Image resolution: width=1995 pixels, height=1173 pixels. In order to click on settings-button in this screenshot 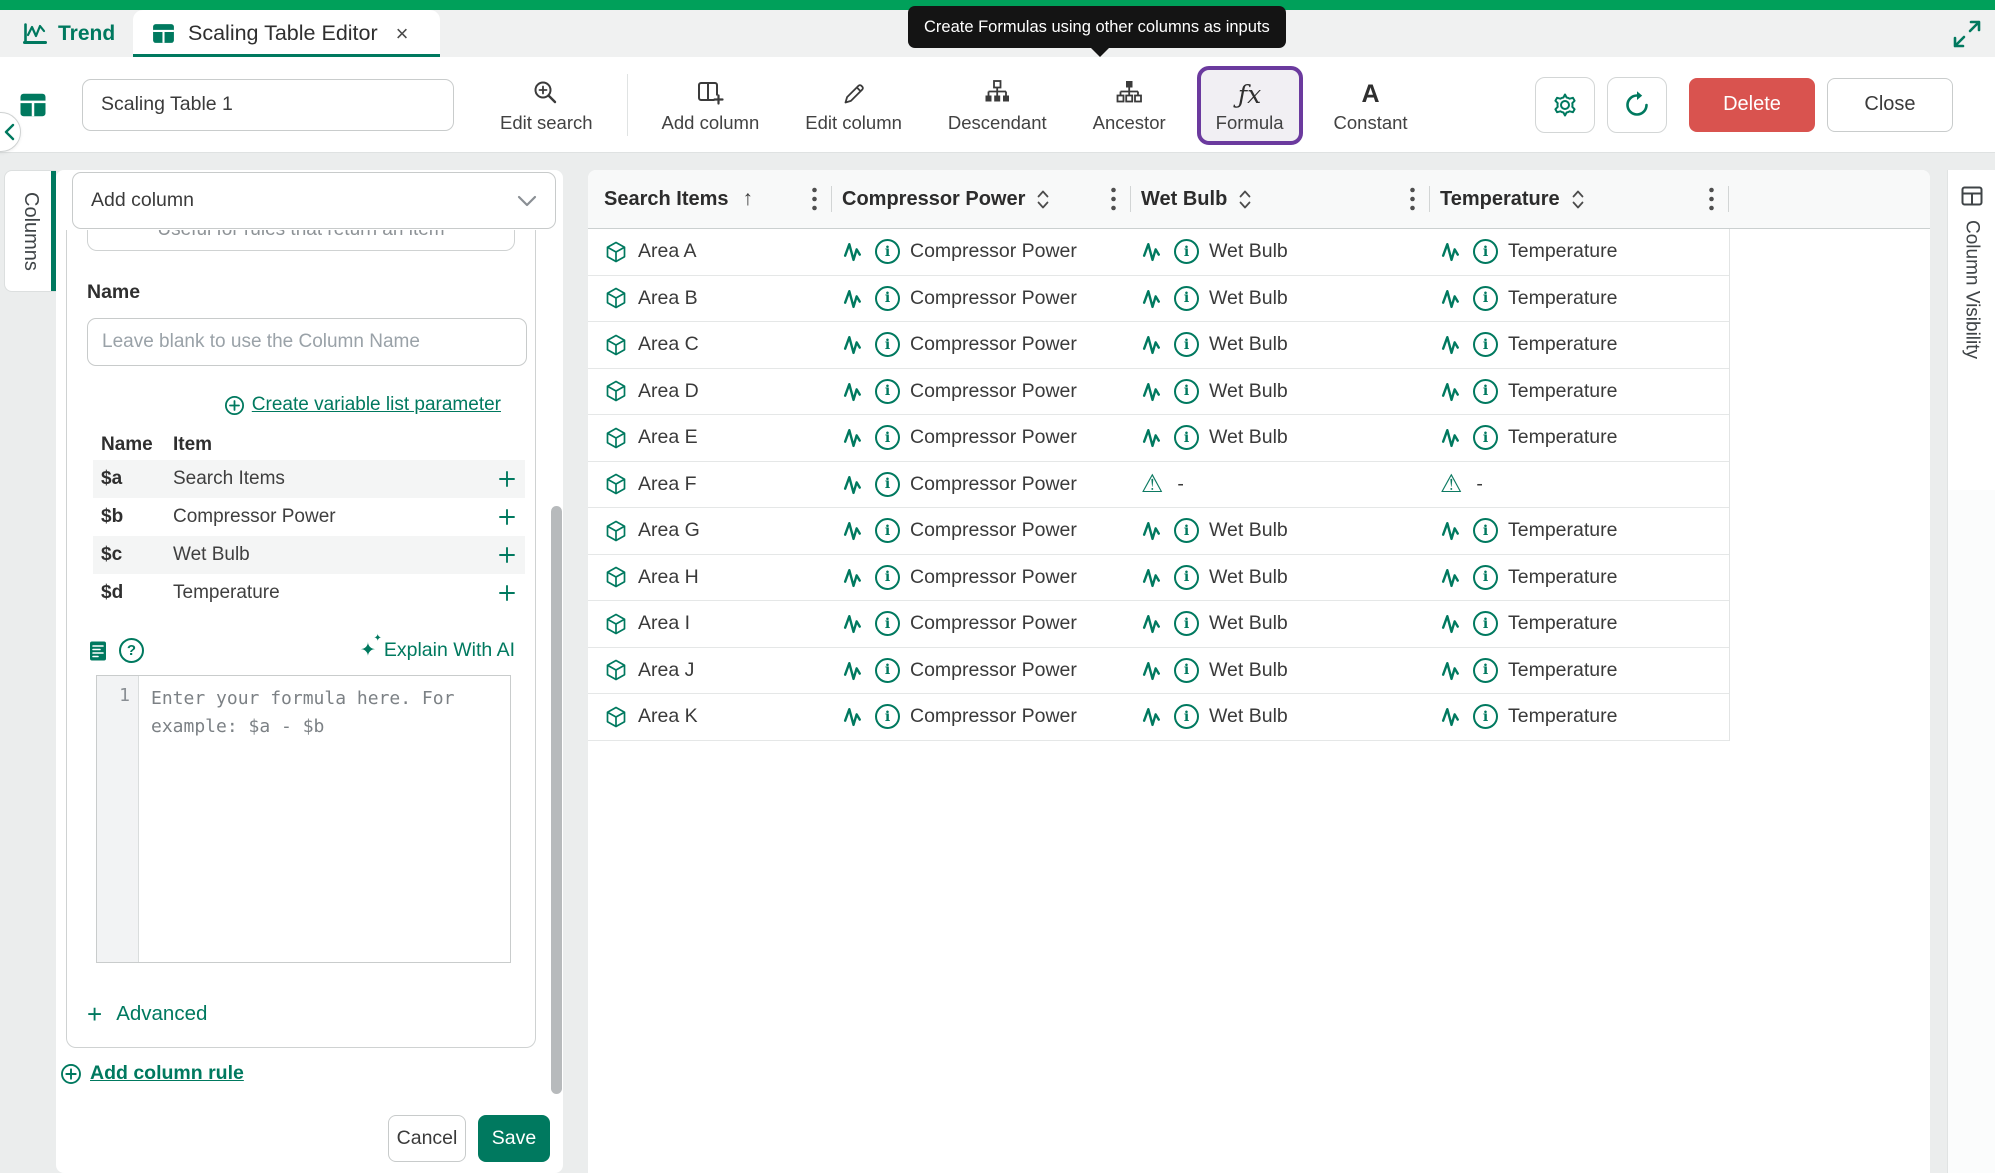, I will do `click(1565, 104)`.